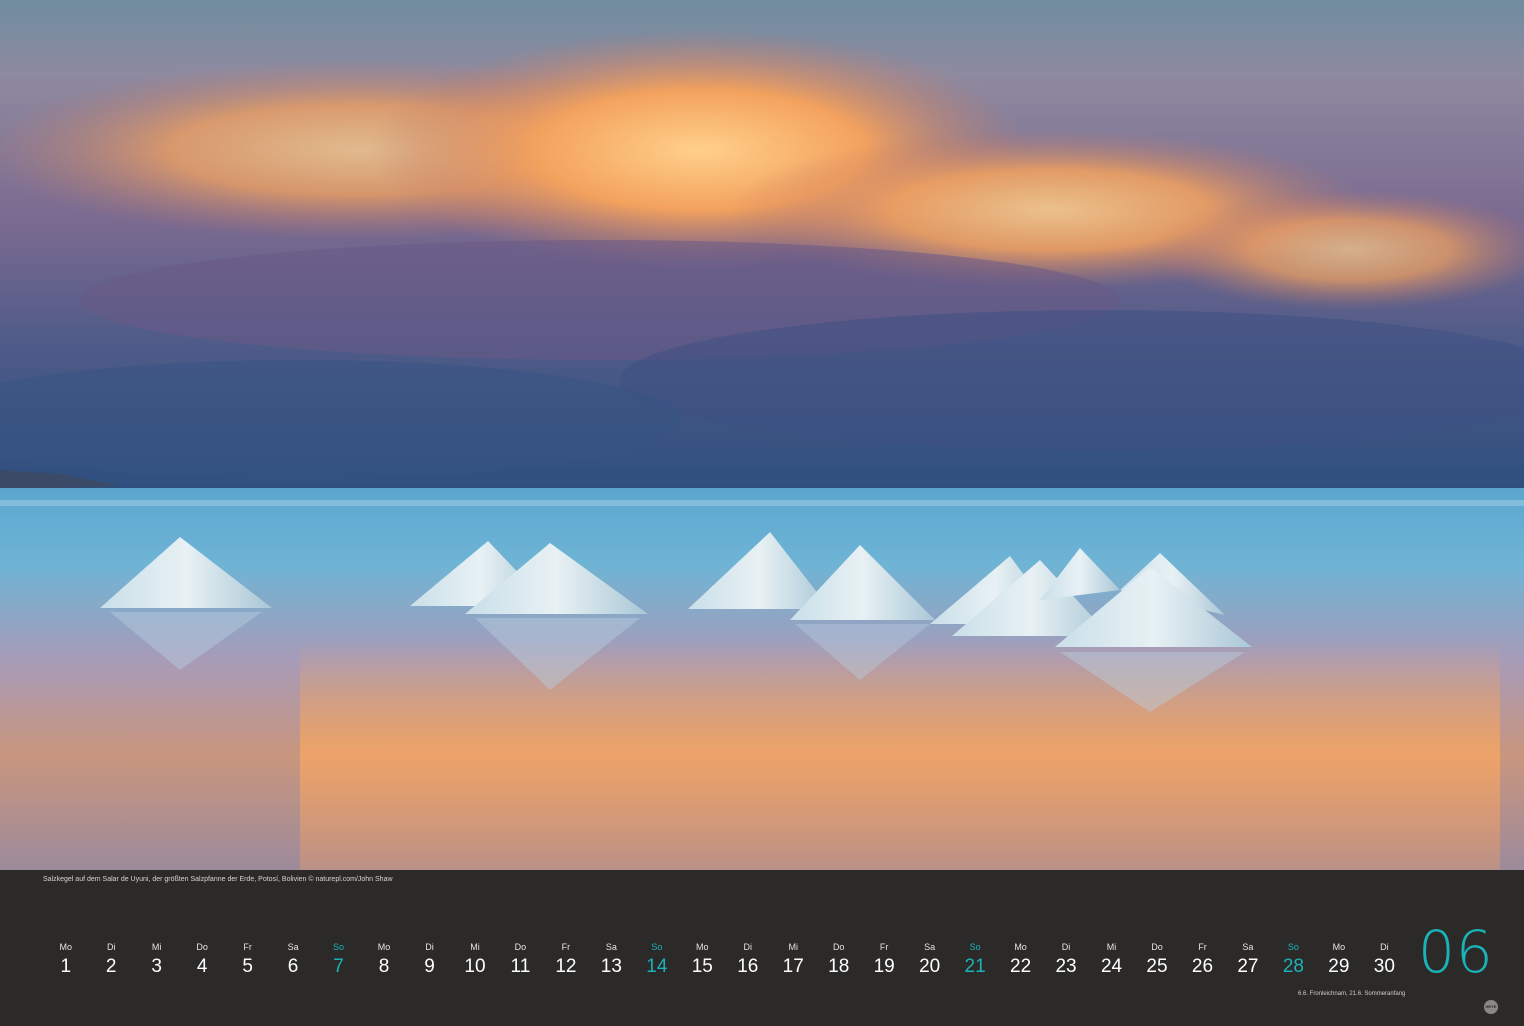 The height and width of the screenshot is (1026, 1524). I want to click on day-number: 11, so click(520, 966).